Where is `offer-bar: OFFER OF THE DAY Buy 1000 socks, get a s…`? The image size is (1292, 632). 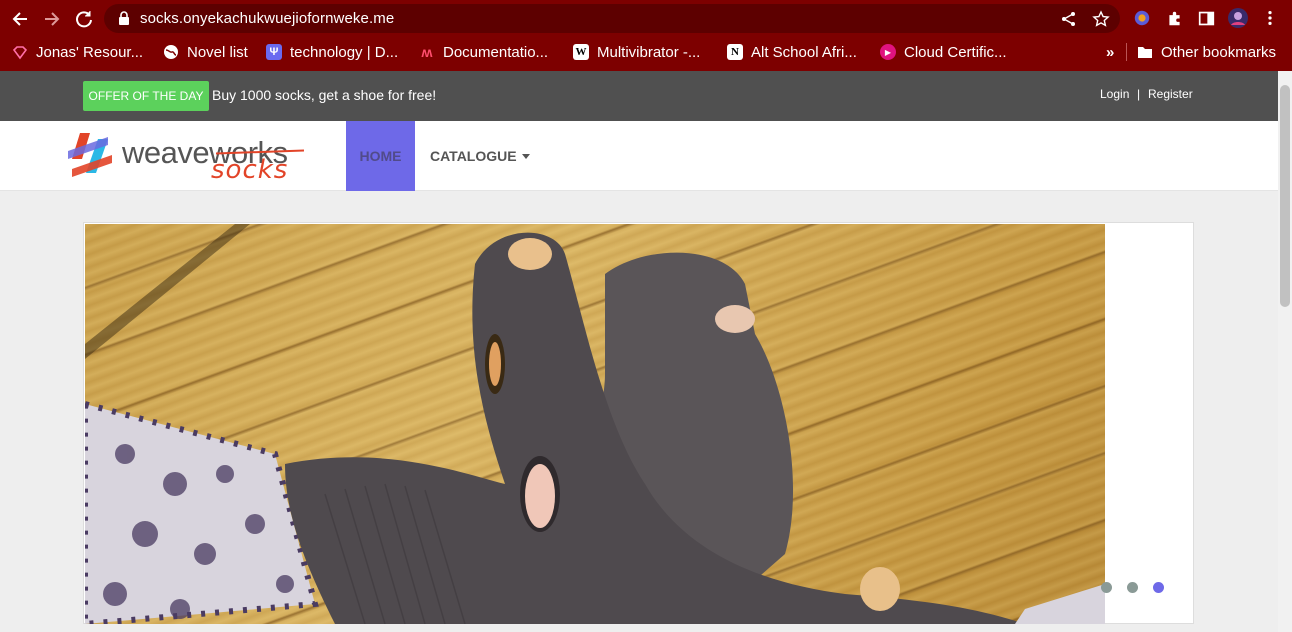
offer-bar: OFFER OF THE DAY Buy 1000 socks, get a s… is located at coordinates (639, 96).